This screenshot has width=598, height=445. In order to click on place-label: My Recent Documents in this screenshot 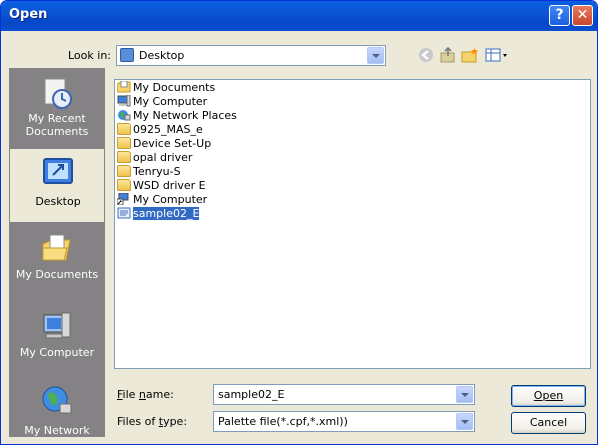, I will do `click(57, 125)`.